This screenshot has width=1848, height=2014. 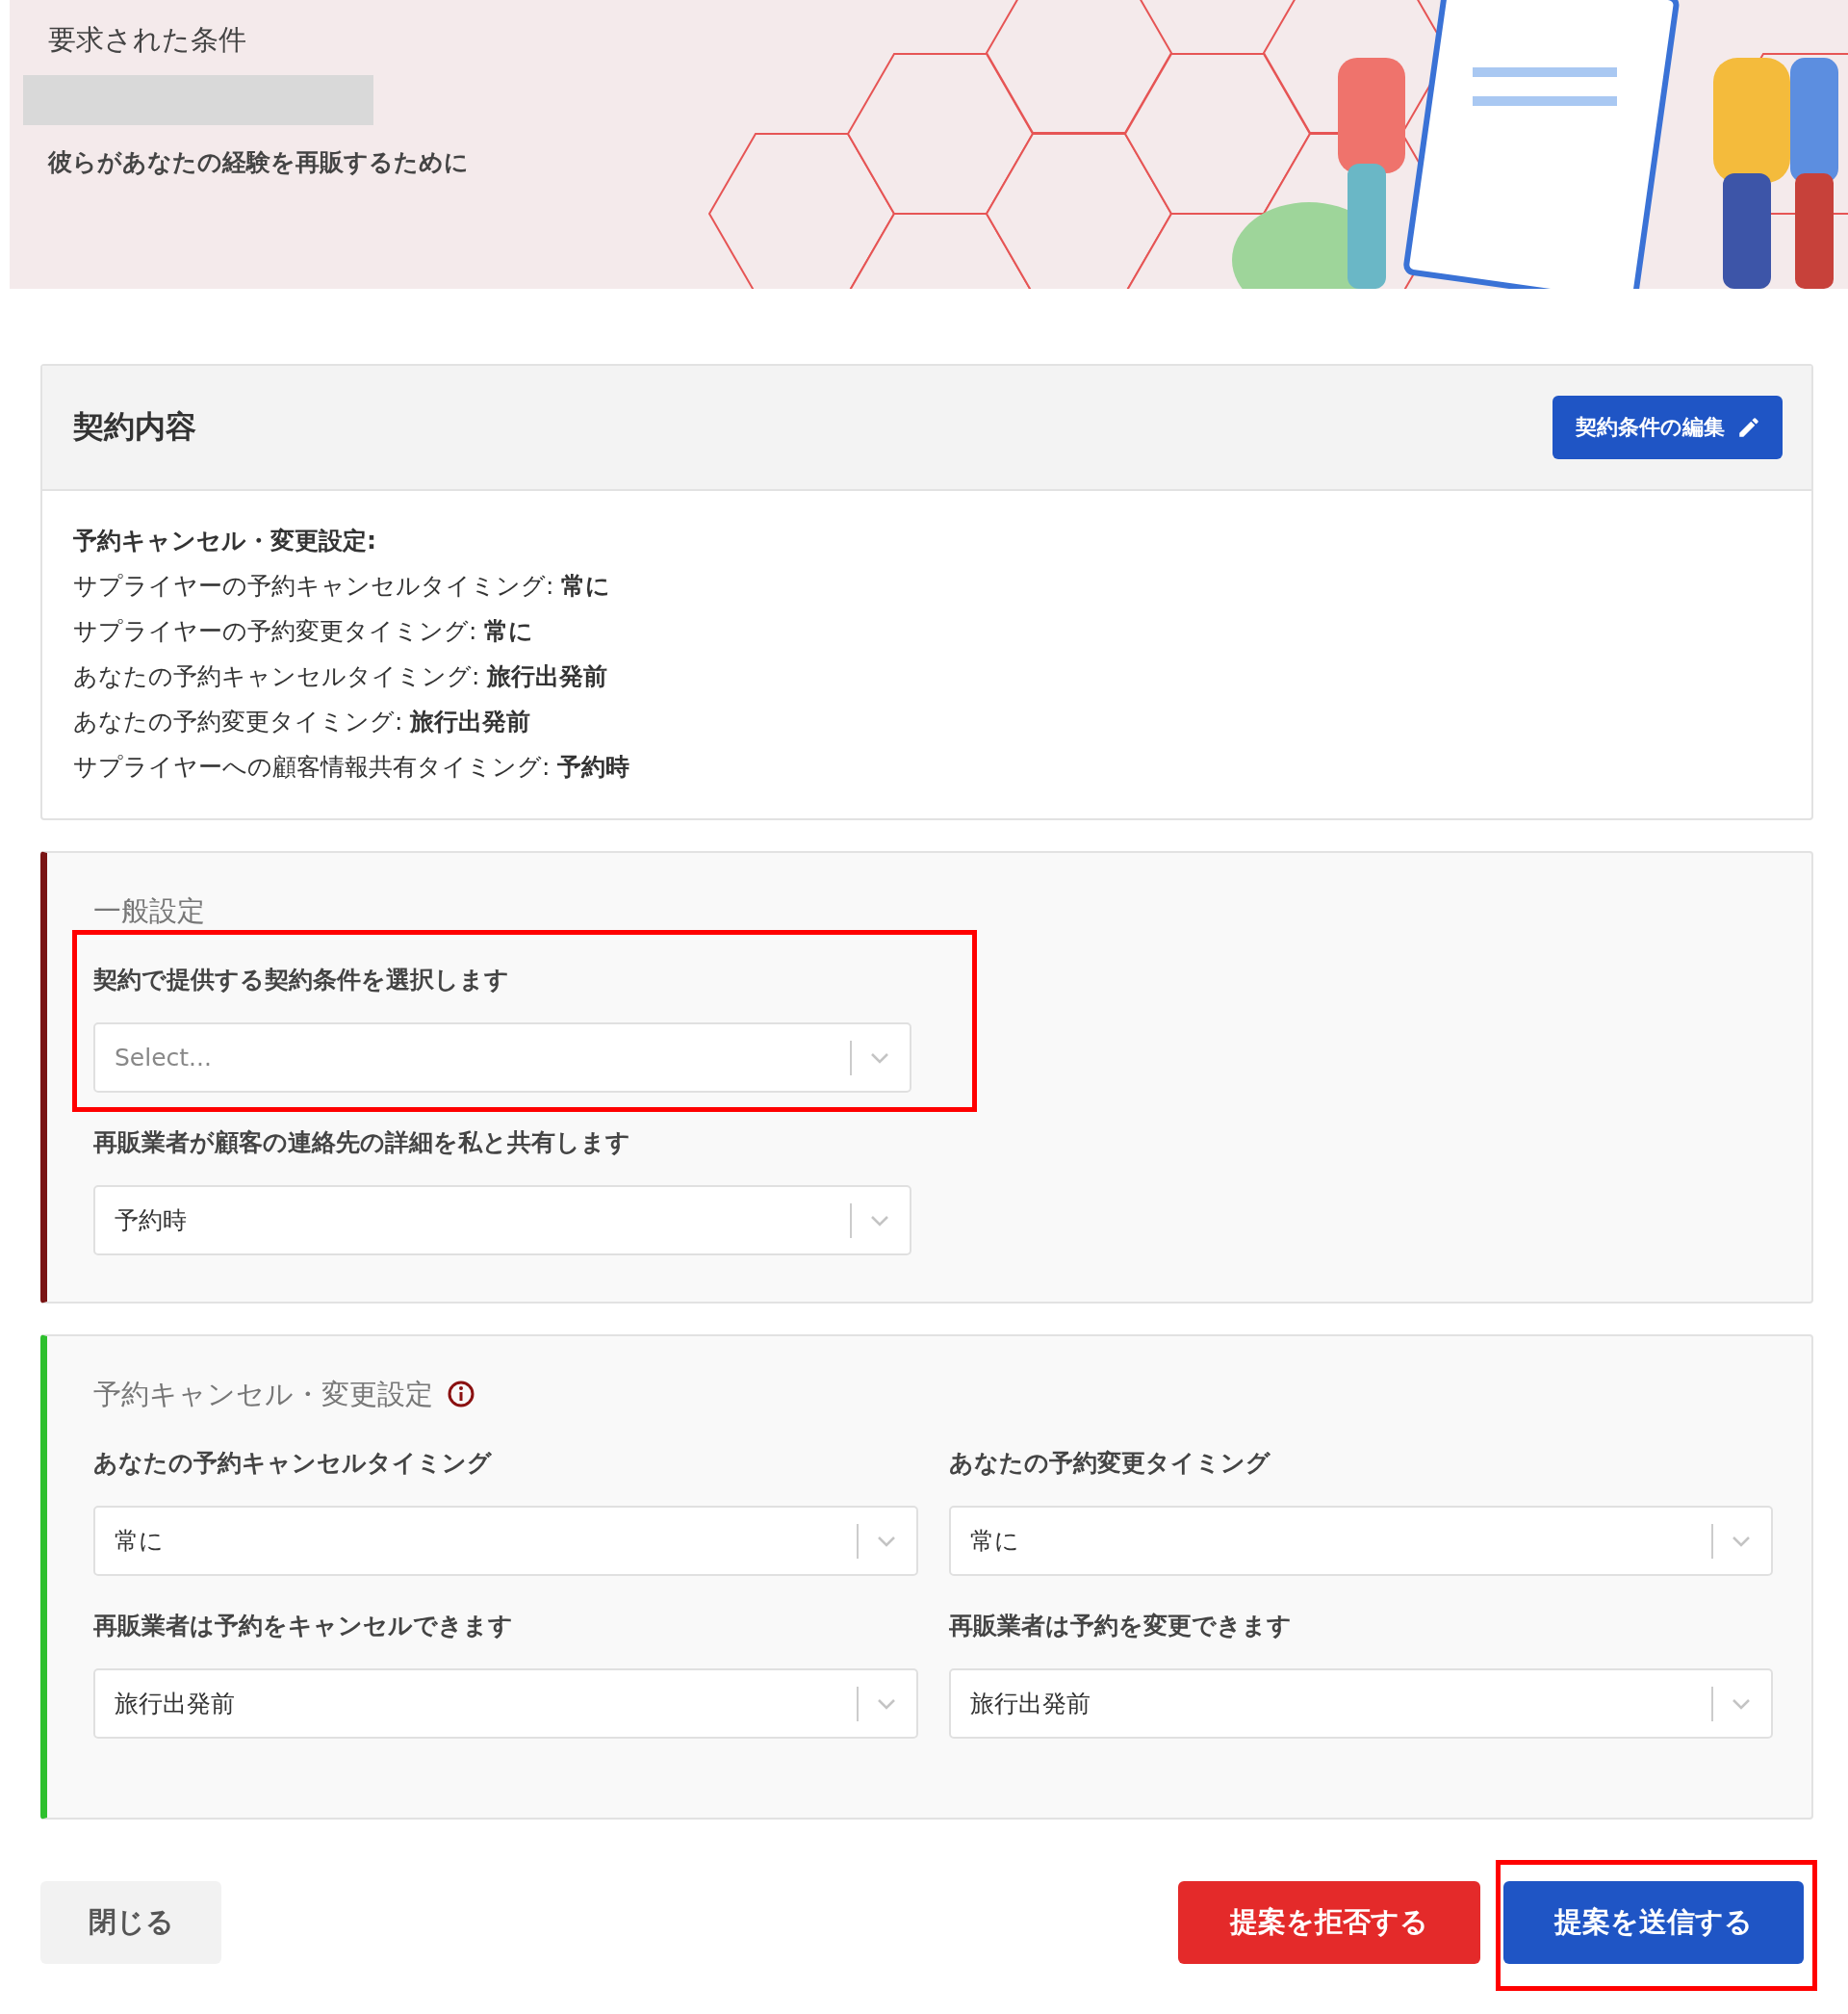 I want to click on card-title: 契約内容, so click(x=134, y=427).